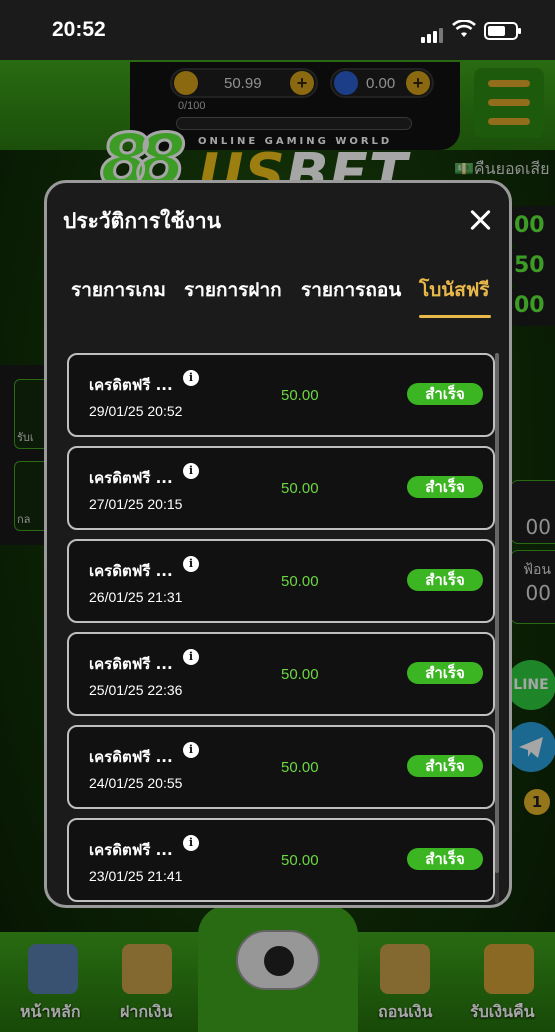  What do you see at coordinates (136, 411) in the screenshot?
I see `bonus-date: 29/01/25 20:52` at bounding box center [136, 411].